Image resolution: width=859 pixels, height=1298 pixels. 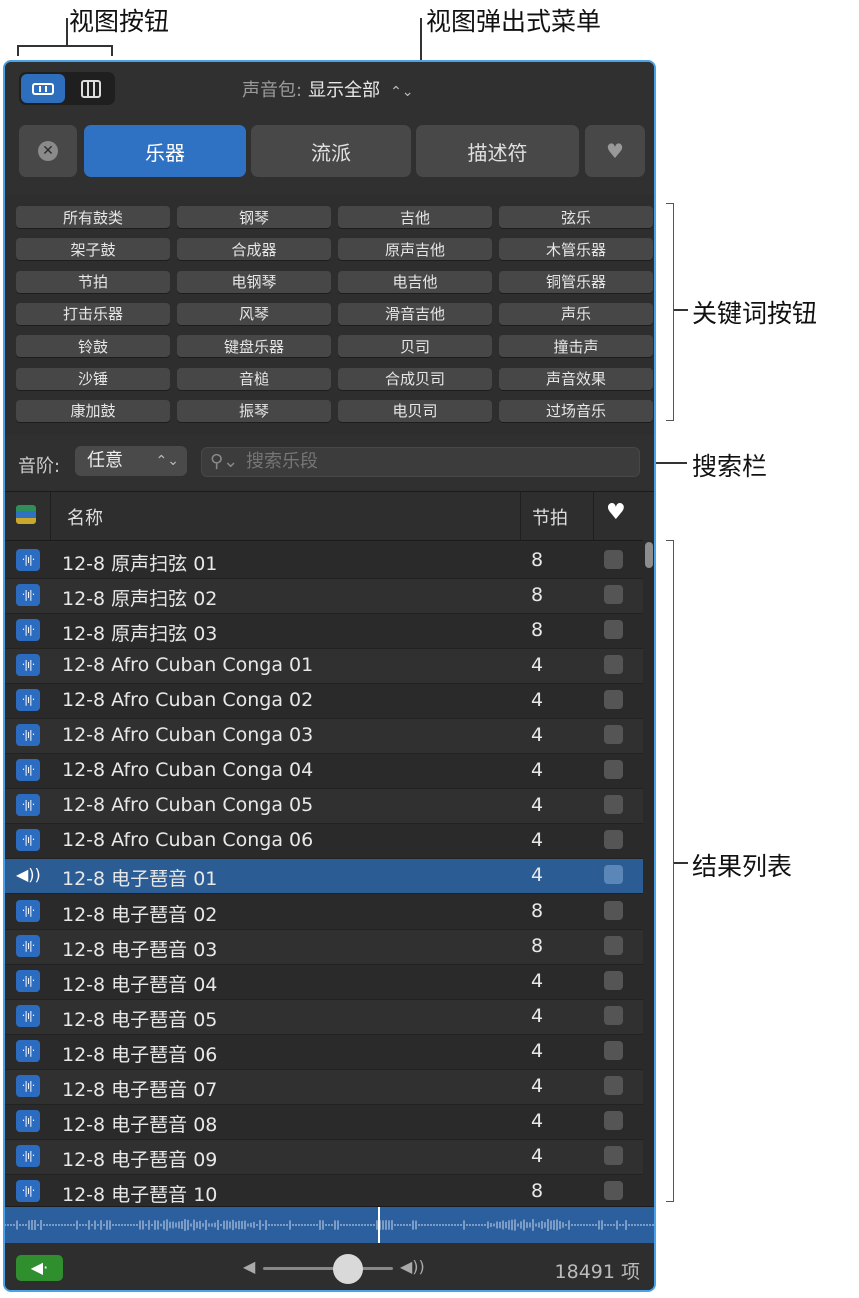 What do you see at coordinates (329, 1188) in the screenshot?
I see `table-row: ·|ı|· 12-8 电子琶音 10 8` at bounding box center [329, 1188].